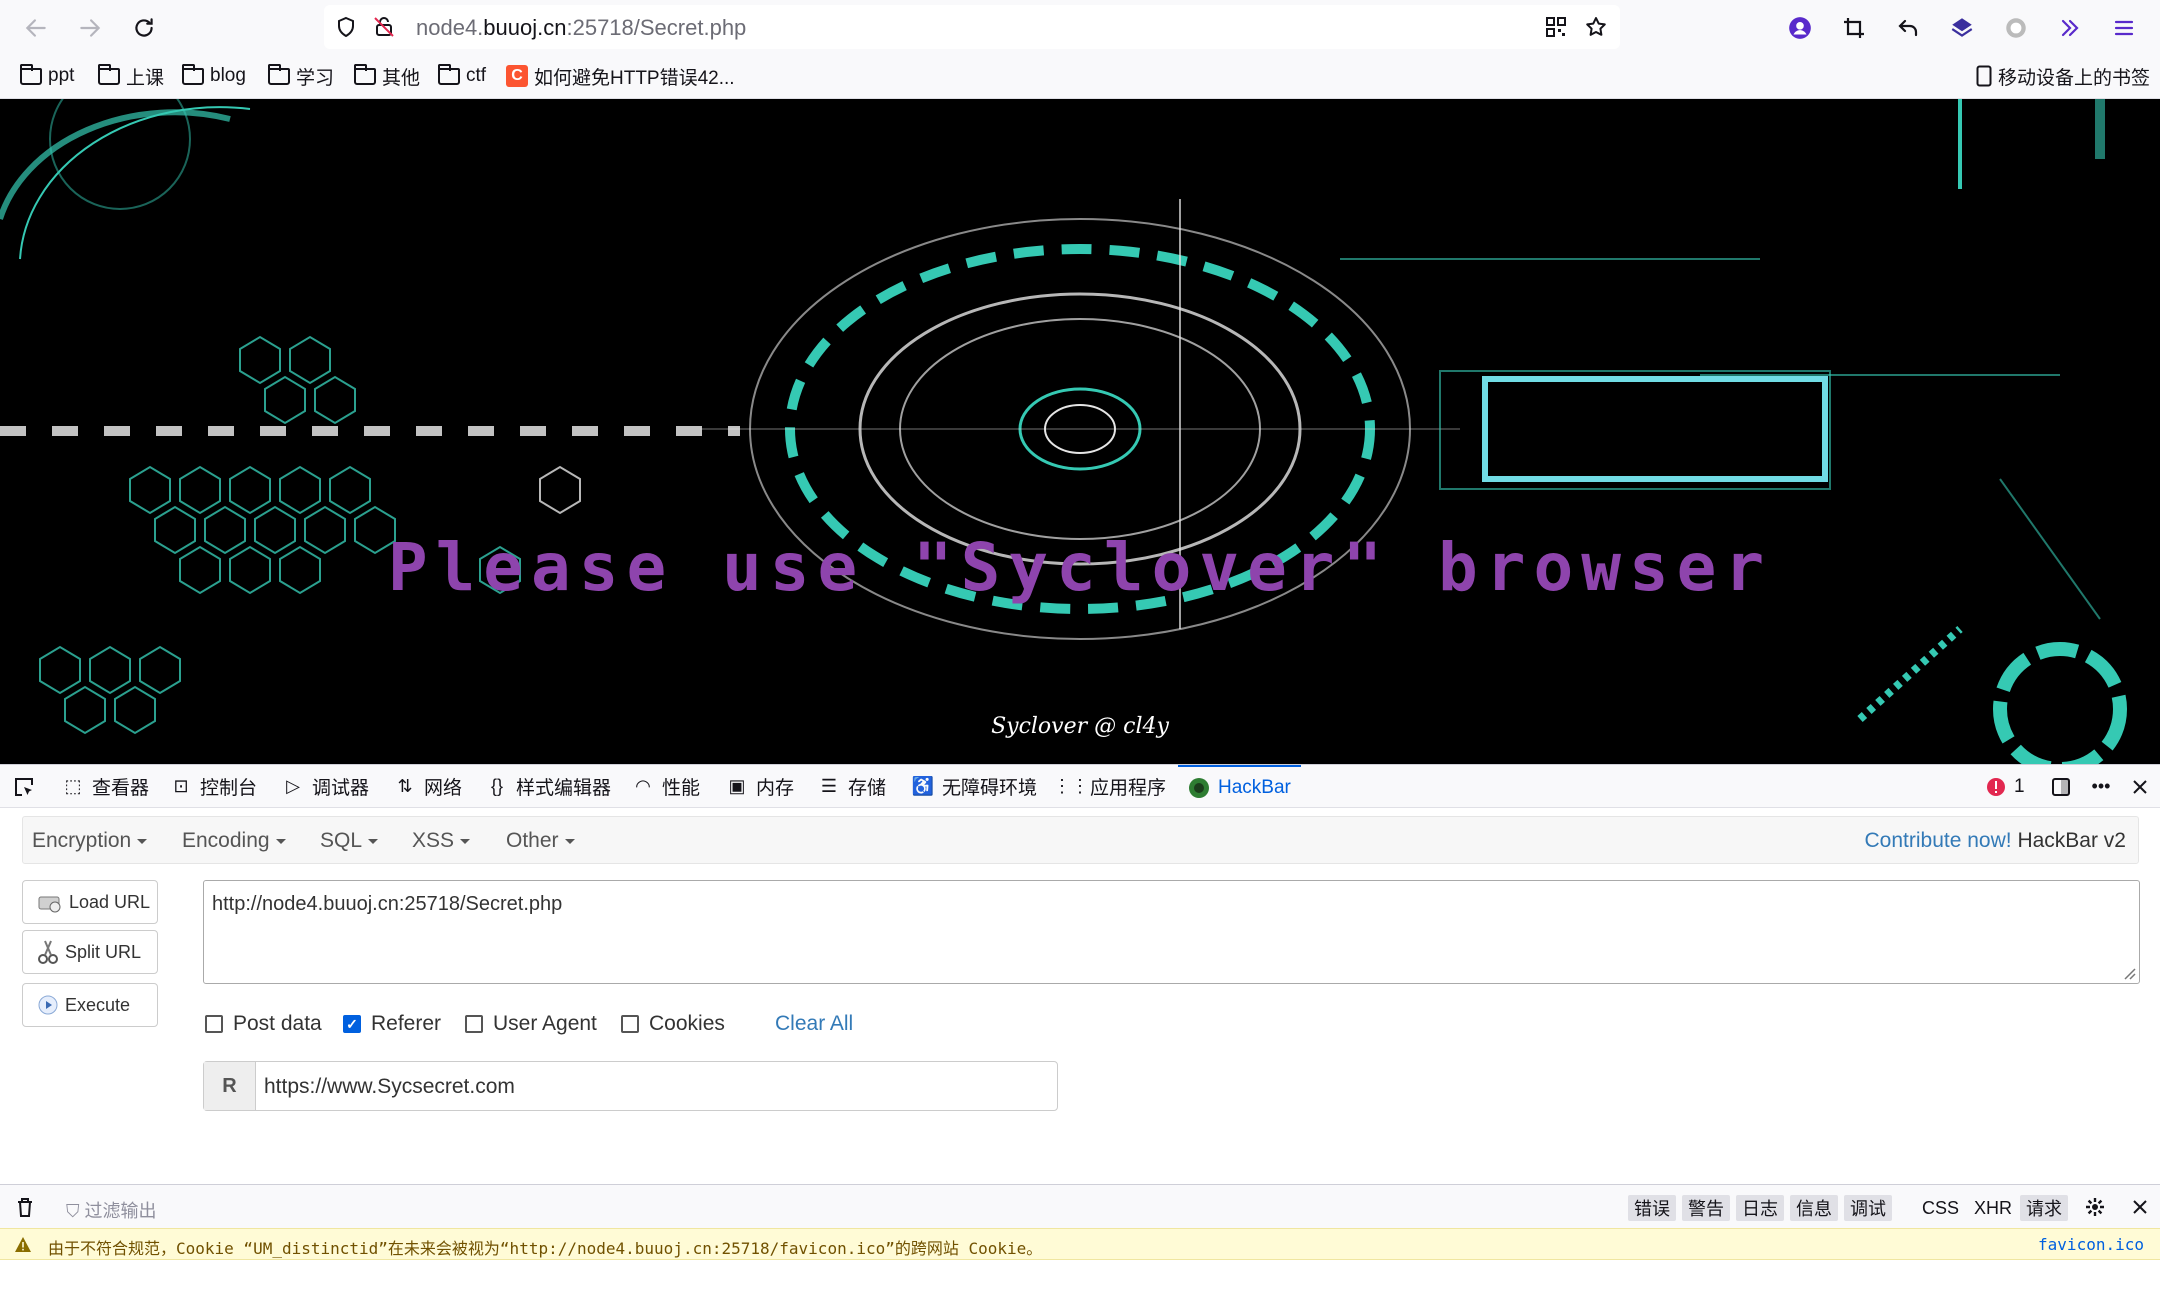  I want to click on menu-encoding: Encoding, so click(234, 841).